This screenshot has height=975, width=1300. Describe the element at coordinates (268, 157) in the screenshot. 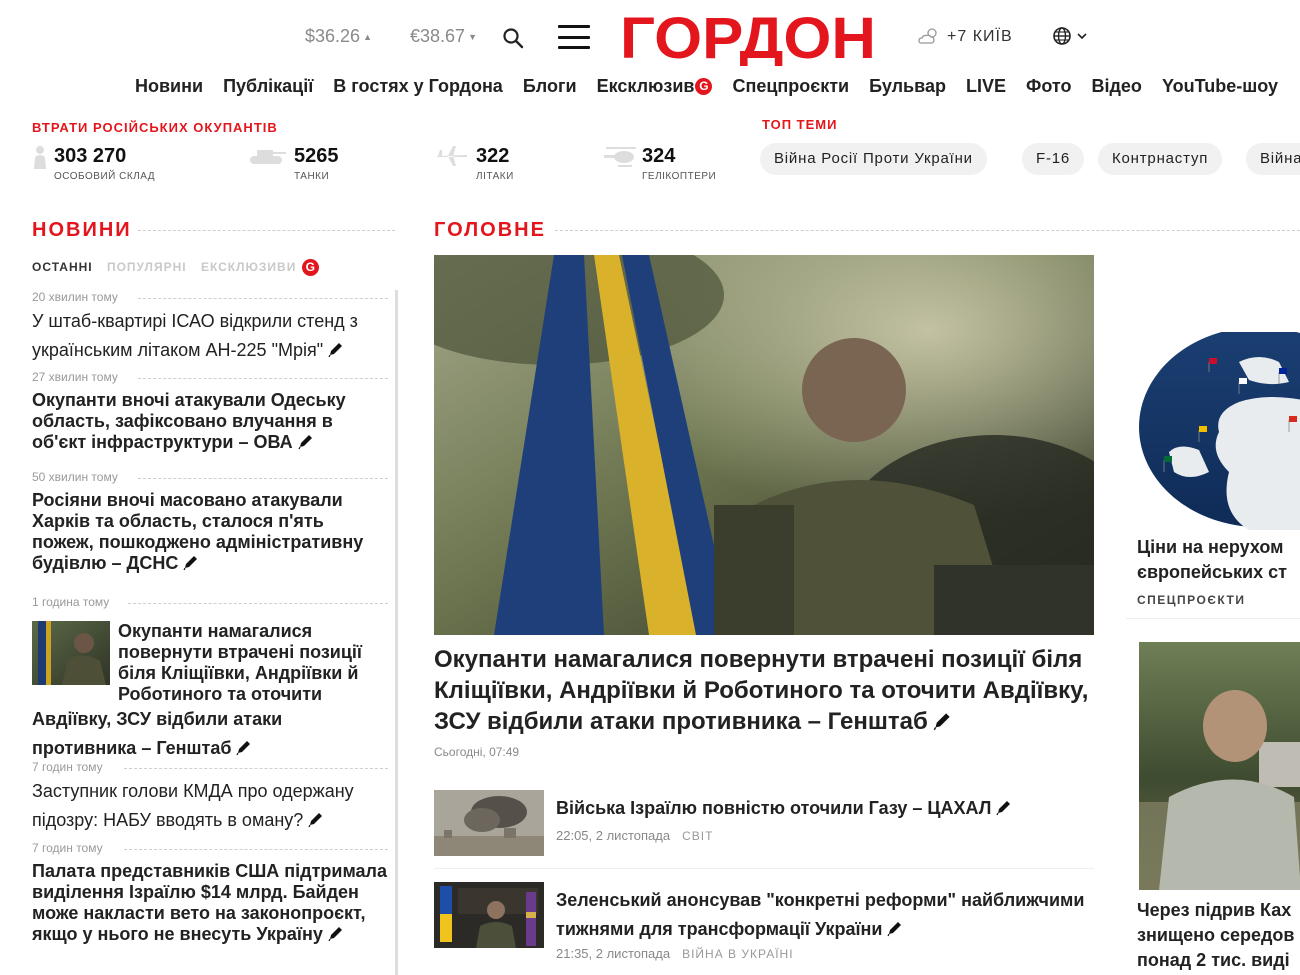

I see `tank-icon` at that location.